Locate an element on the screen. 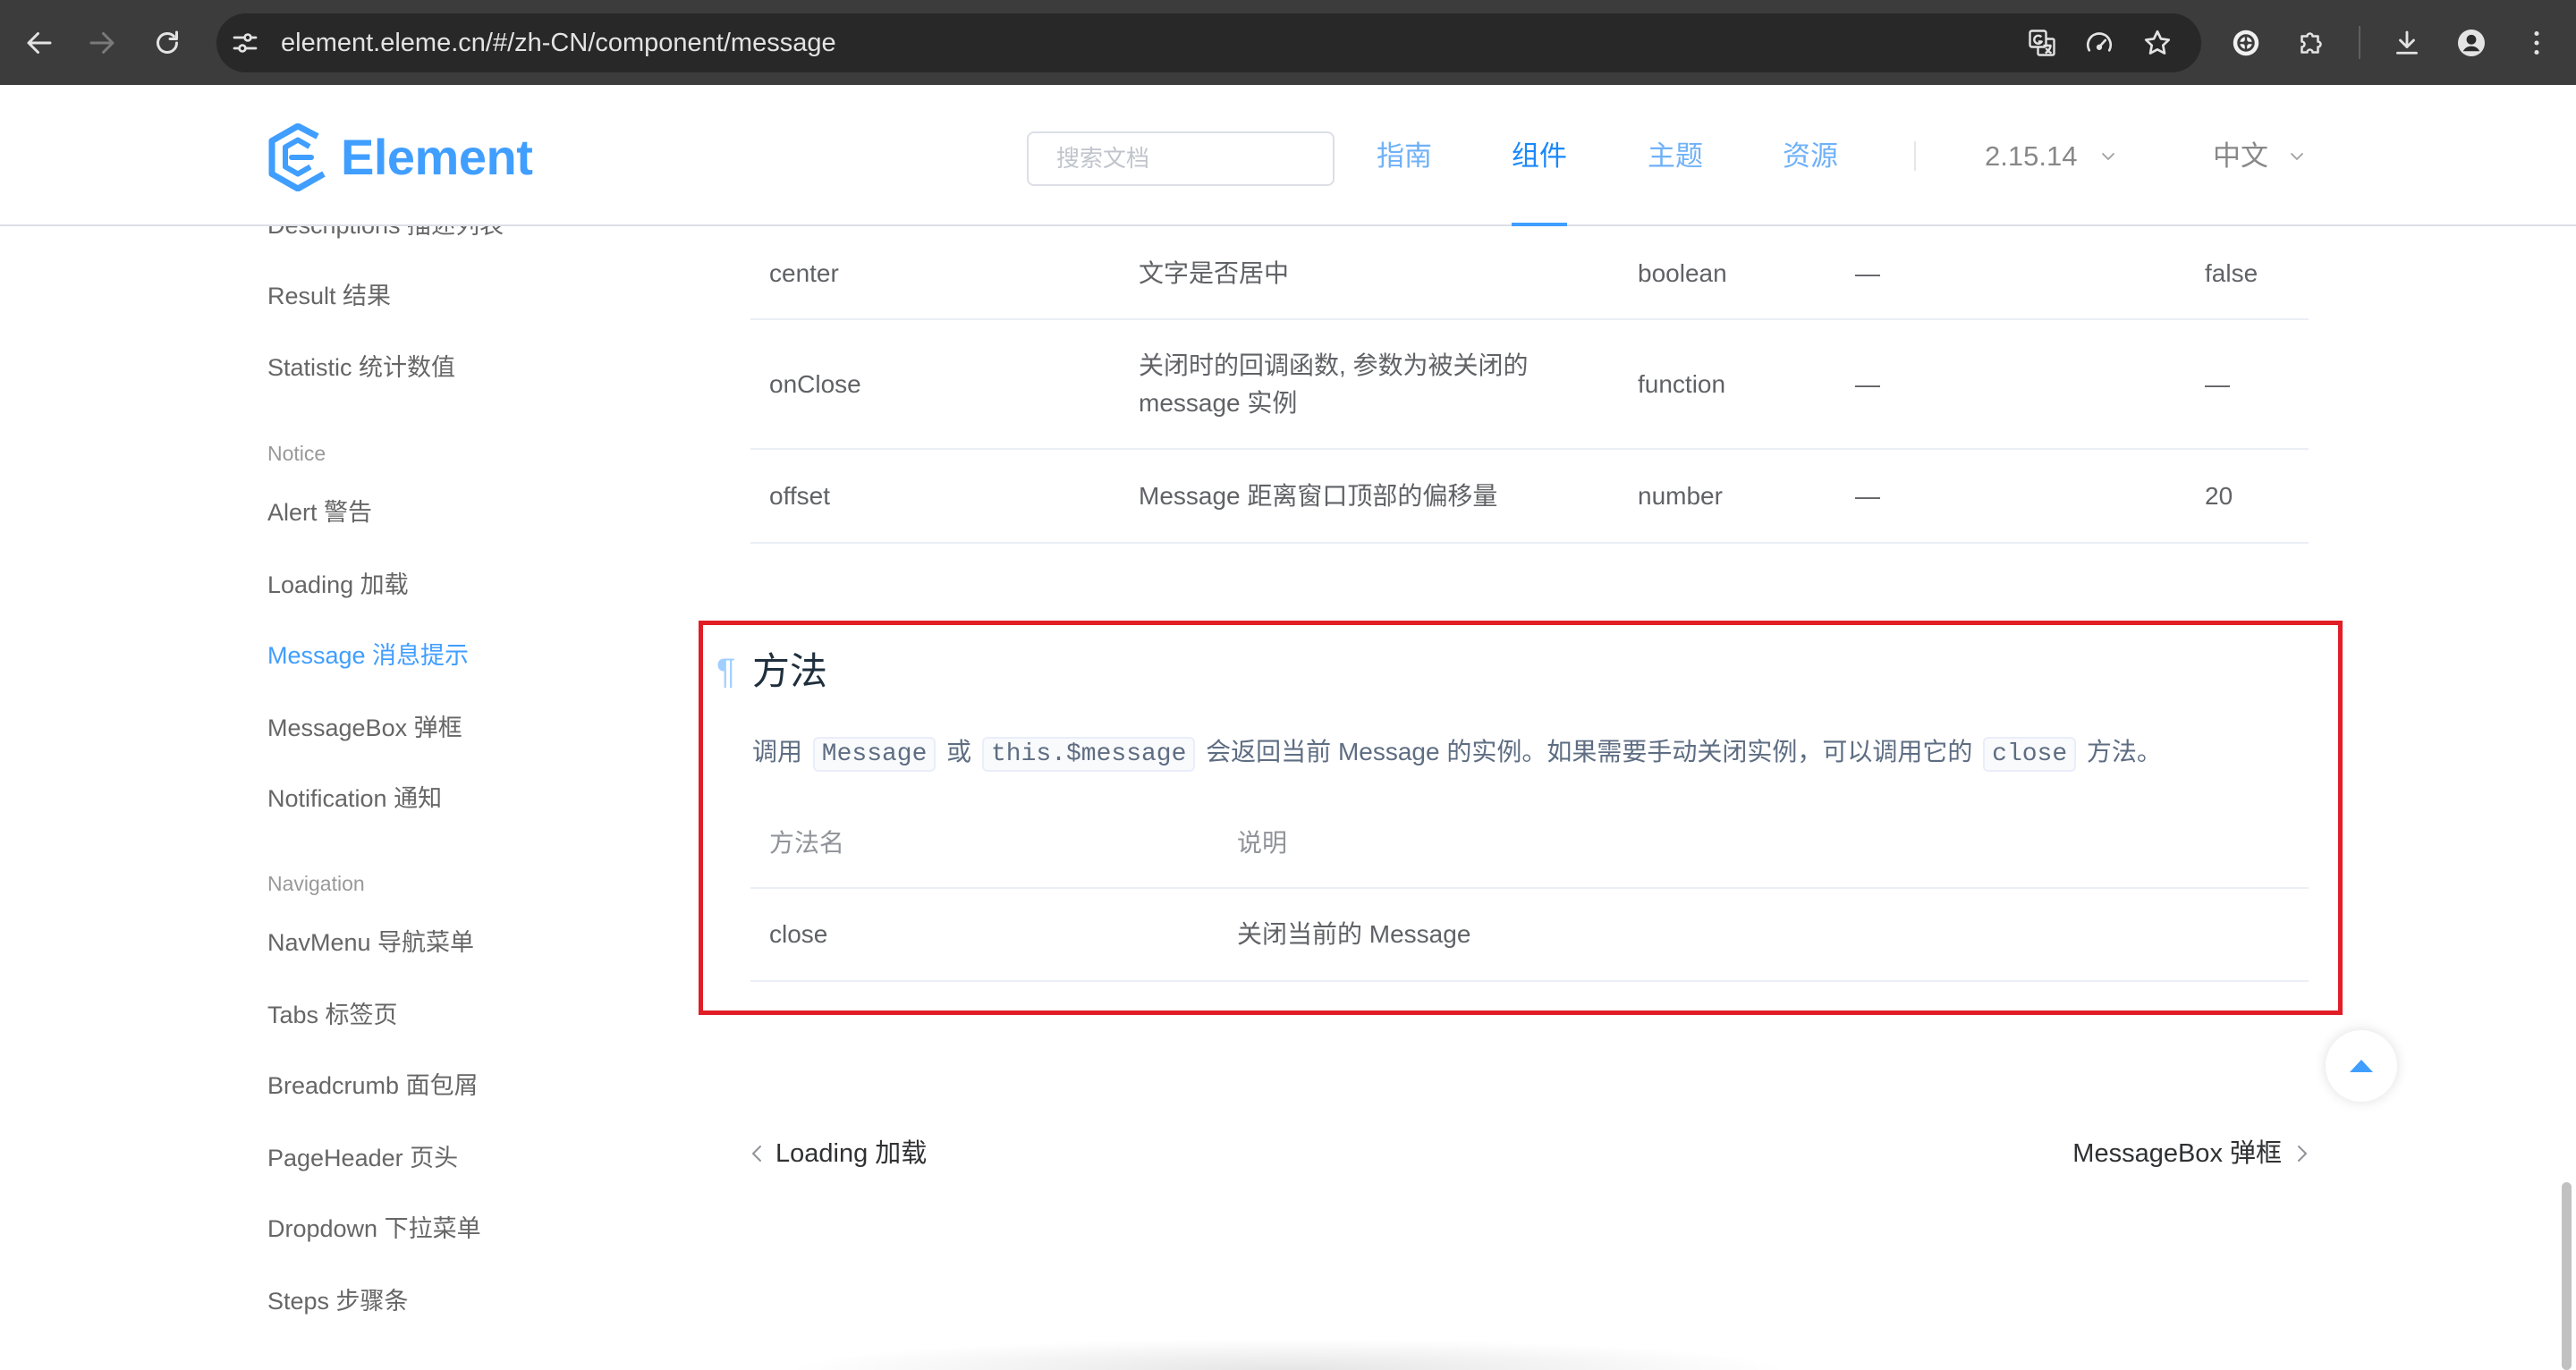  header-separator is located at coordinates (1915, 156).